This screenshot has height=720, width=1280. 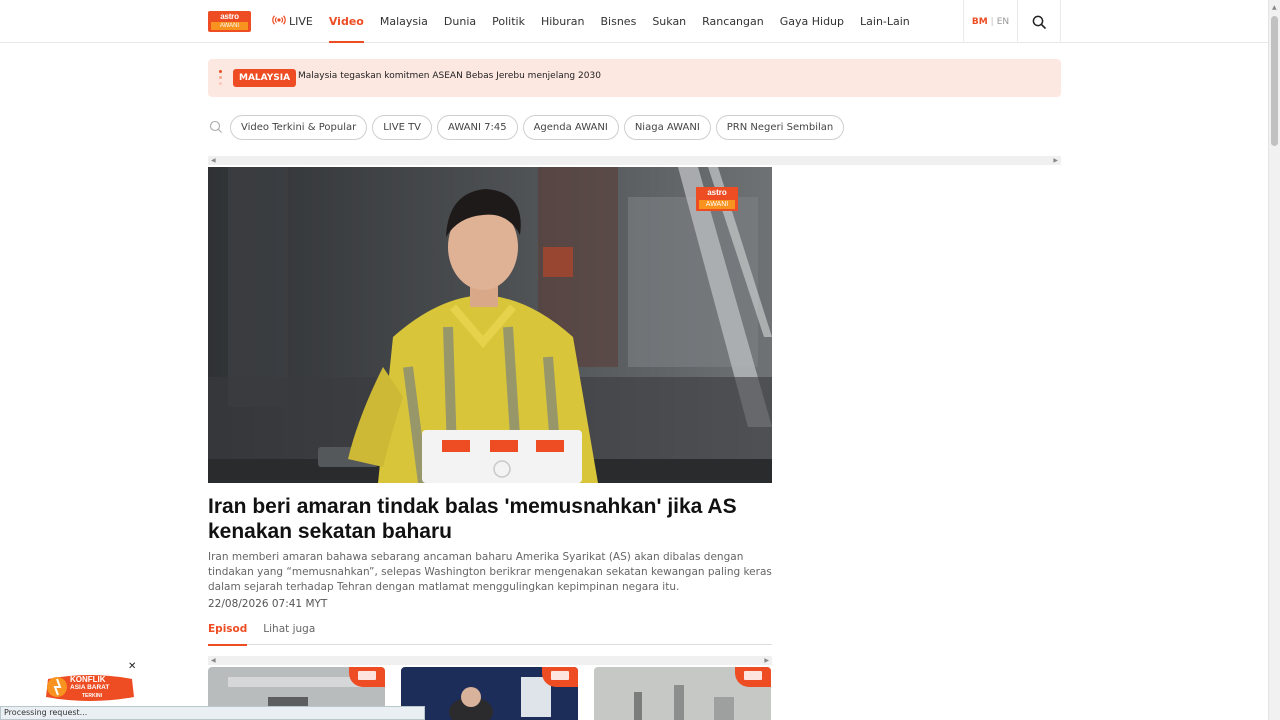 What do you see at coordinates (220, 79) in the screenshot?
I see `ticker-dots-icon` at bounding box center [220, 79].